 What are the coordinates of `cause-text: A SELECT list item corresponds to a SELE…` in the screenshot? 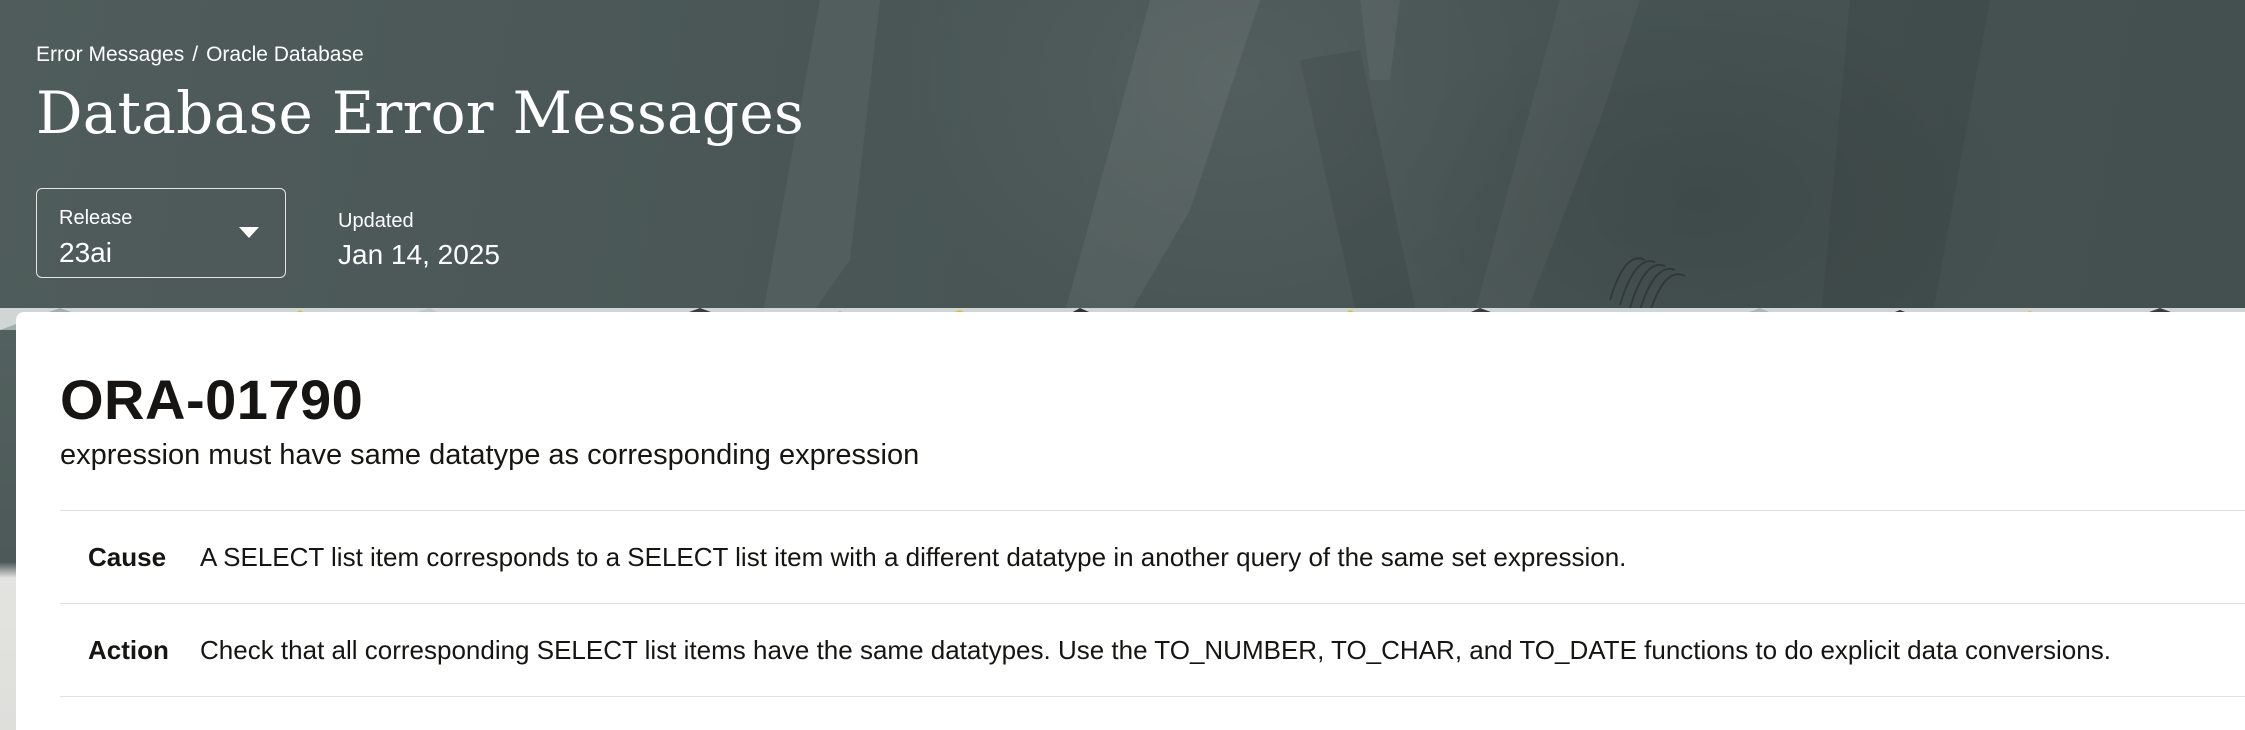 It's located at (913, 556).